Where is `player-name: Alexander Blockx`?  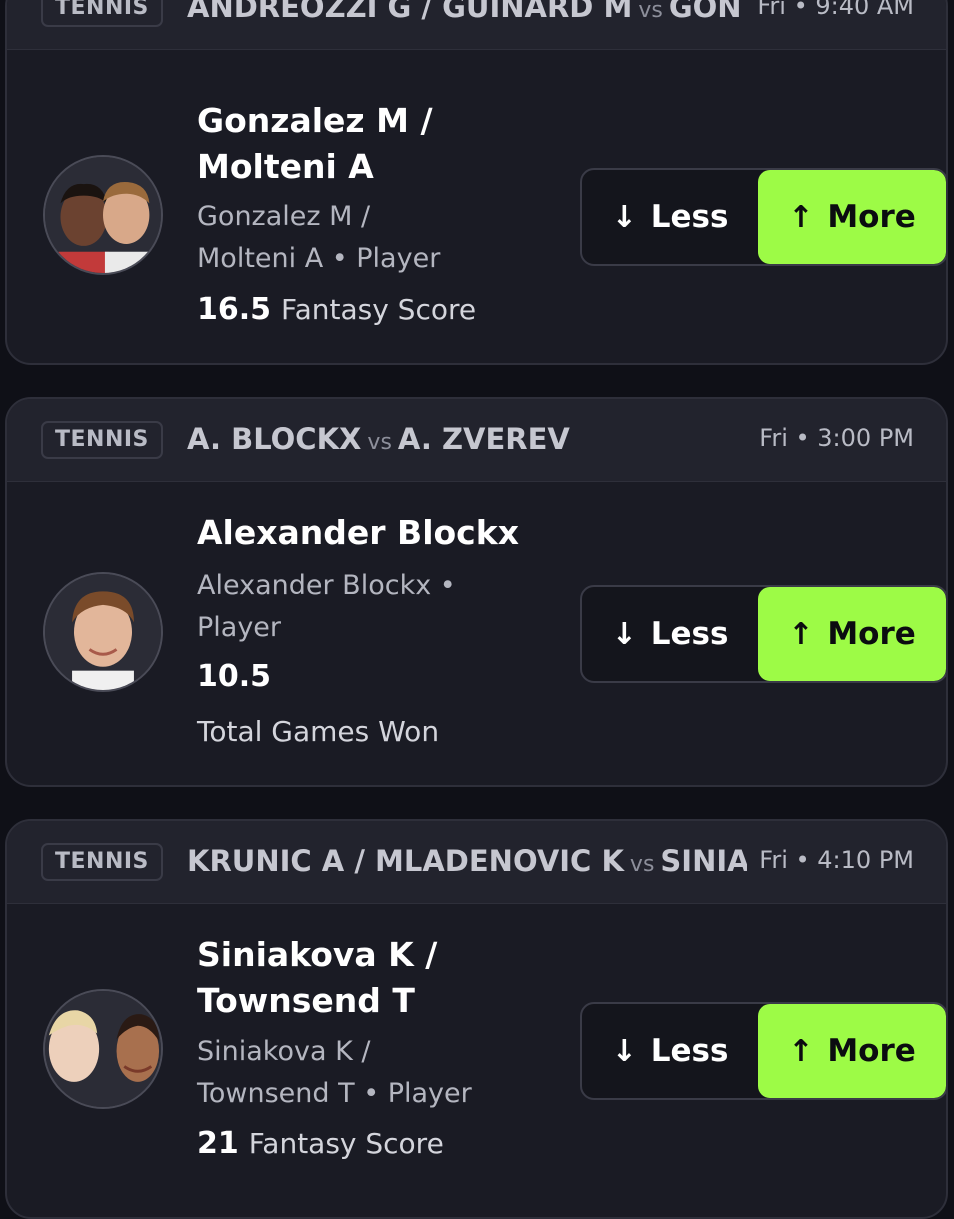
player-name: Alexander Blockx is located at coordinates (367, 533).